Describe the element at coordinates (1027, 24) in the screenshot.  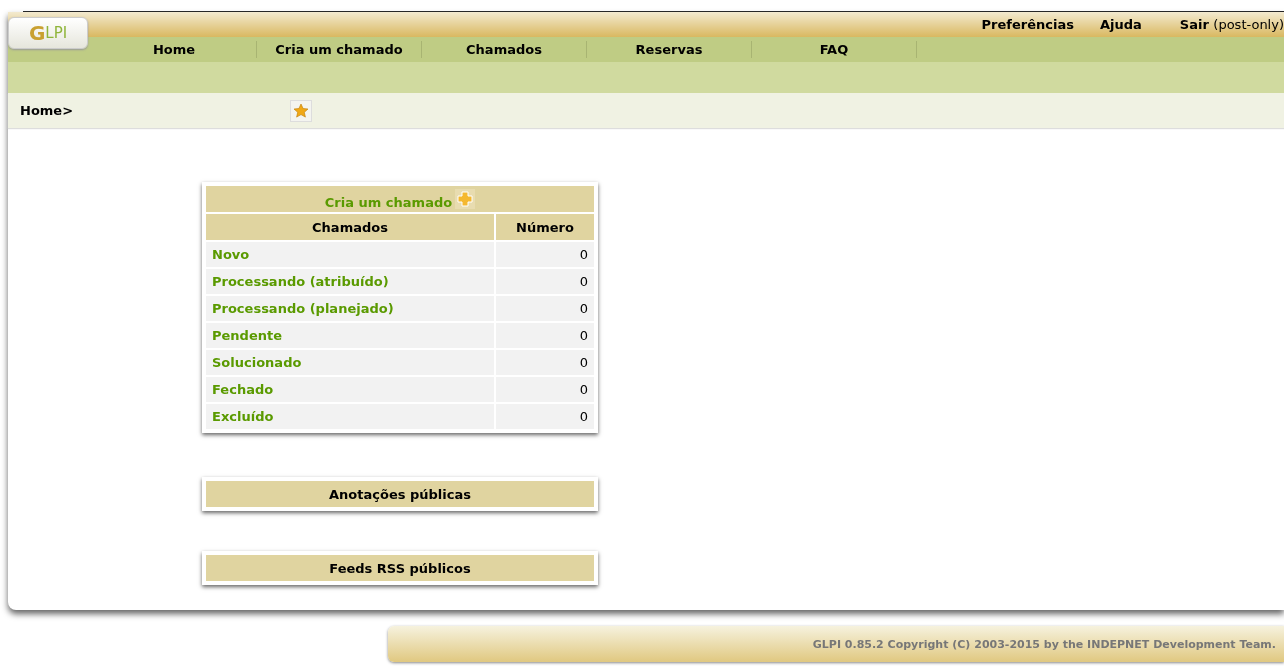
I see `top-link: Preferências` at that location.